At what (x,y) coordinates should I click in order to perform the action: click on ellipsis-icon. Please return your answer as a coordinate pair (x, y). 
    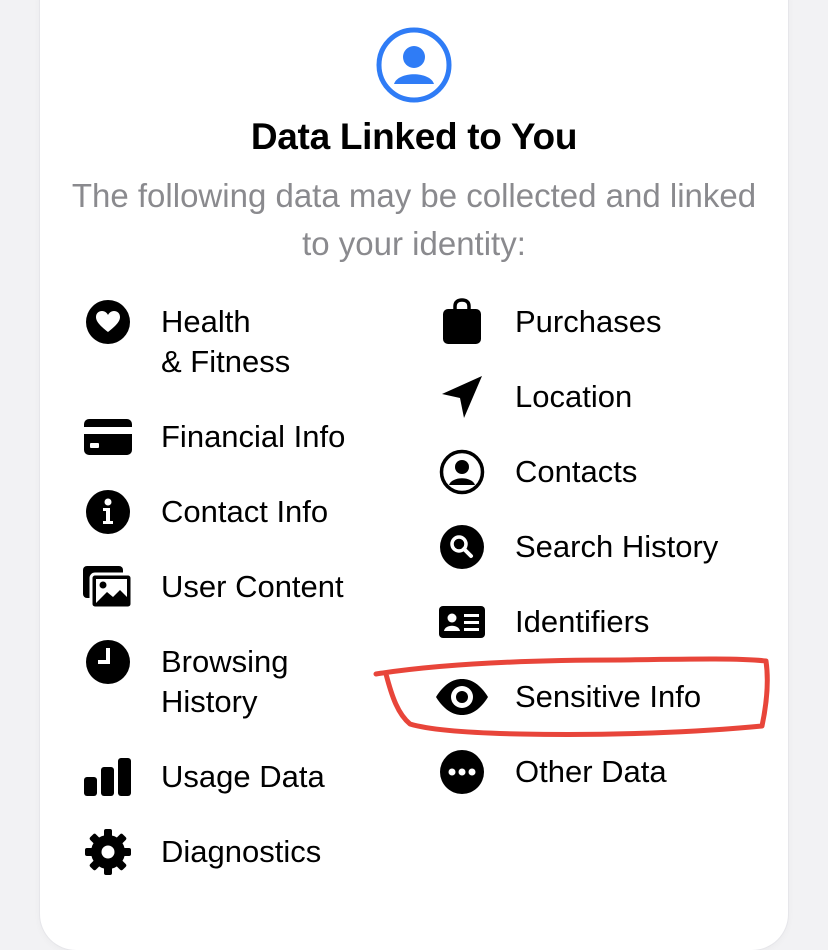
    Looking at the image, I should click on (462, 772).